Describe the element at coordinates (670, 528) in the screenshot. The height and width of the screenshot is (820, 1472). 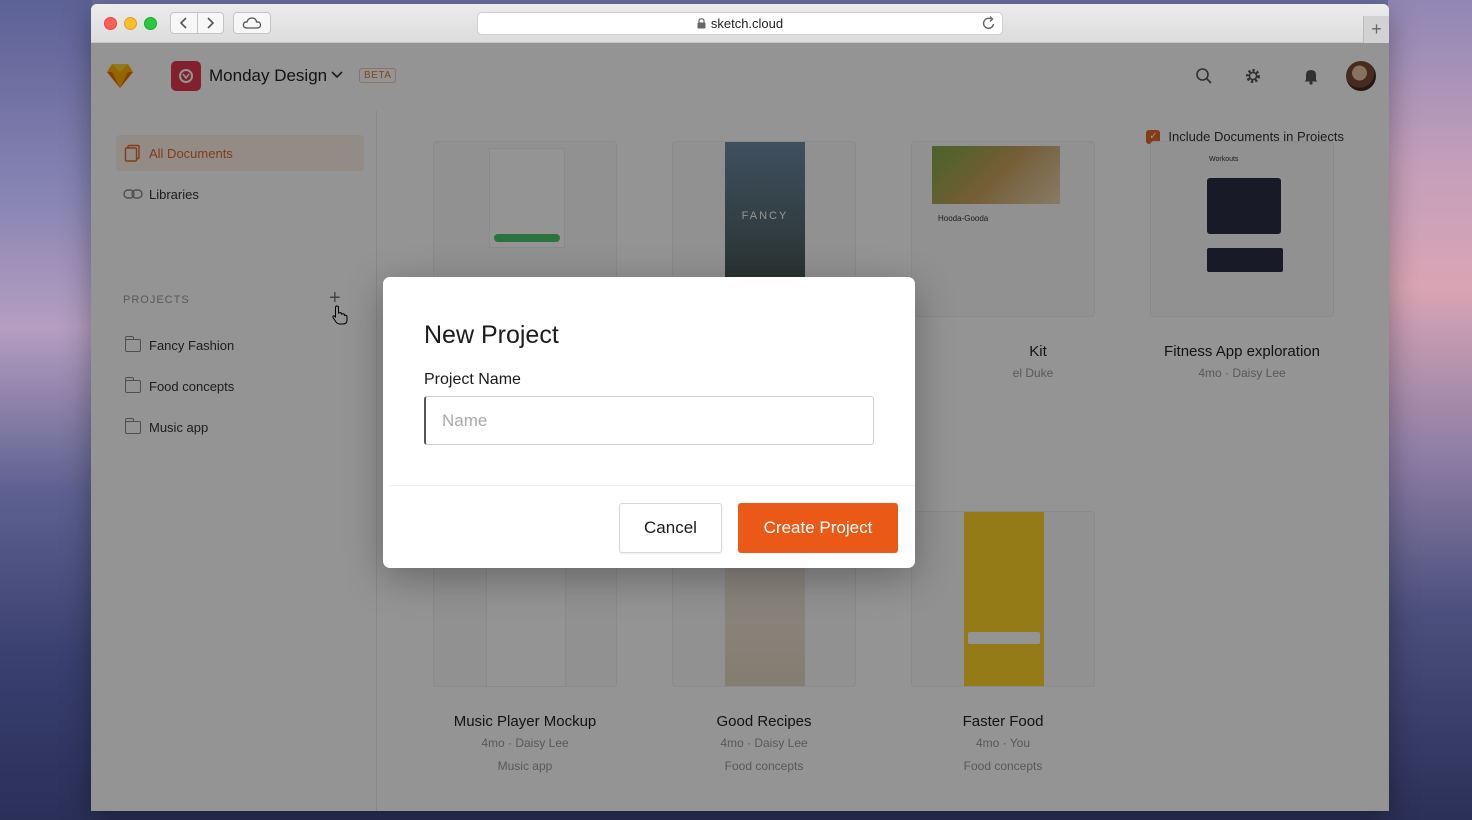
I see `cancel-button: Cancel` at that location.